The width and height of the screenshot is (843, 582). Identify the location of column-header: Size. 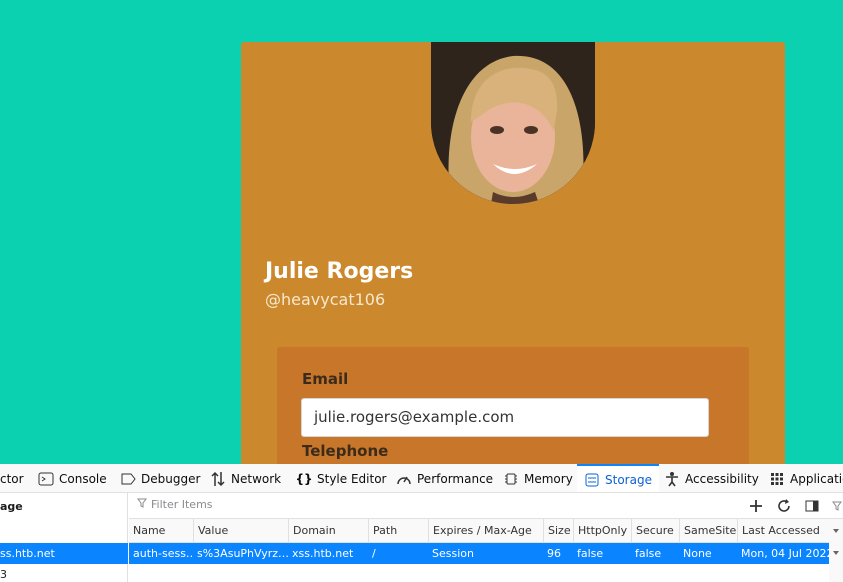
(558, 531).